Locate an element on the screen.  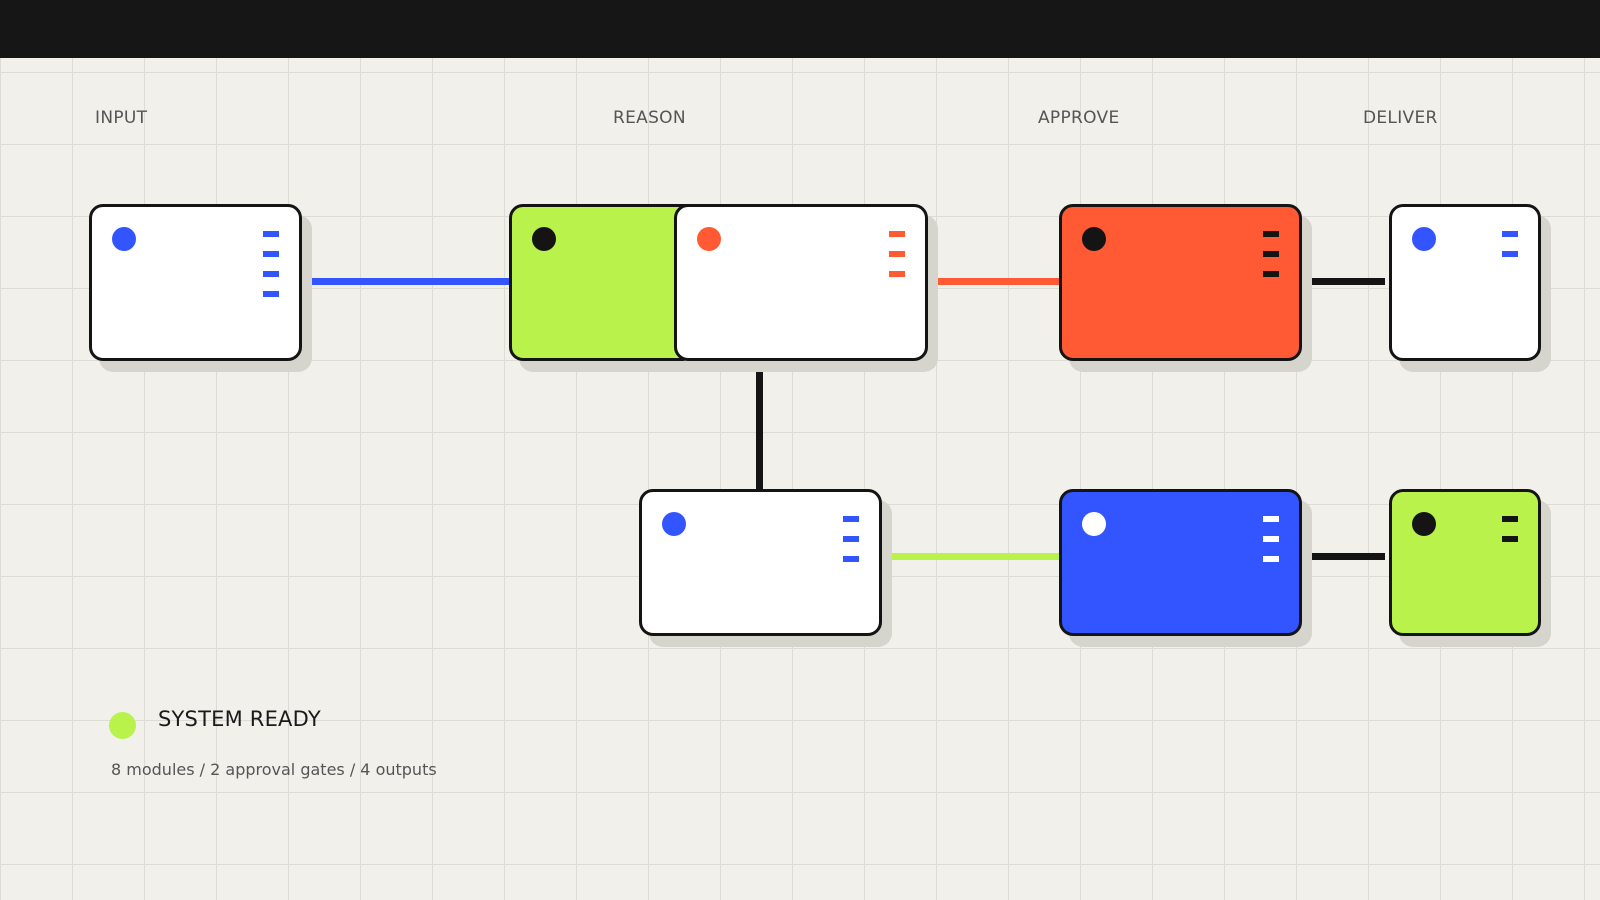
connector-lower-to-approve is located at coordinates (974, 556).